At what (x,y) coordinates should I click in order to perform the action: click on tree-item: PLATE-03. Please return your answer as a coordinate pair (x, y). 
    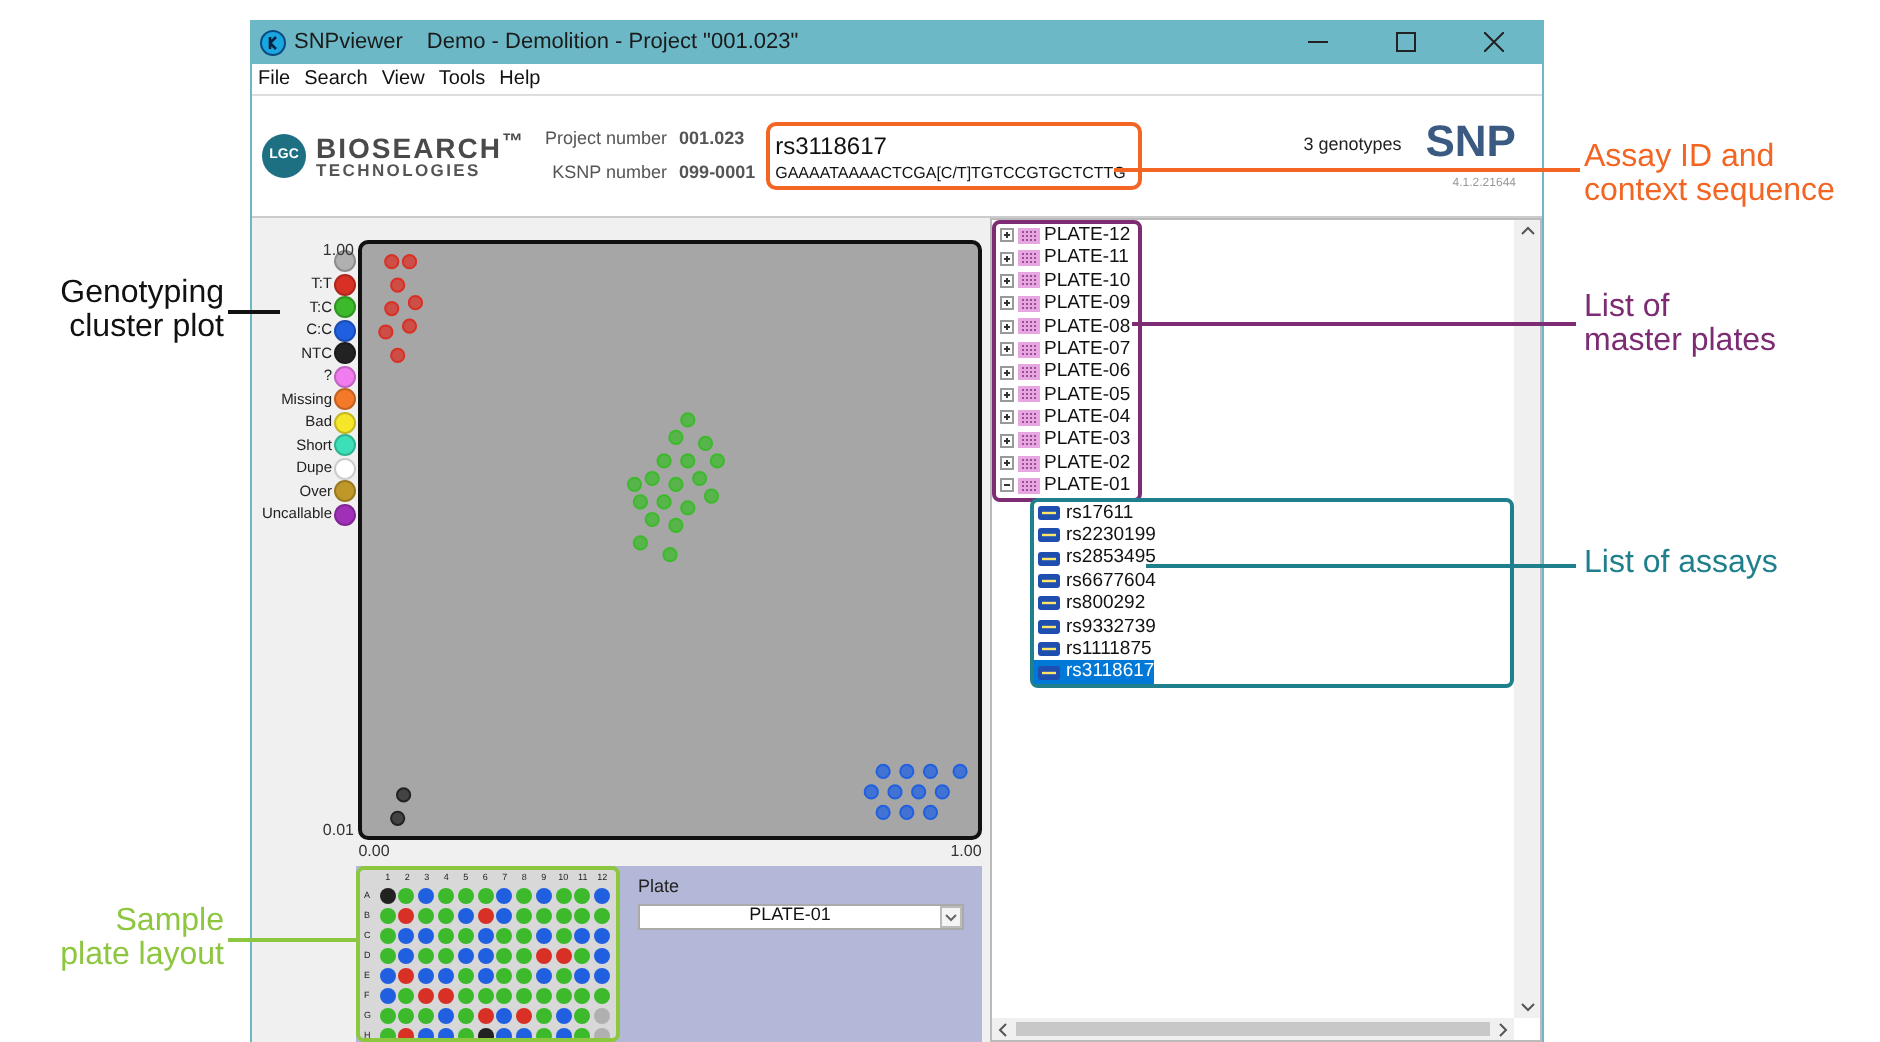
    Looking at the image, I should click on (1087, 440).